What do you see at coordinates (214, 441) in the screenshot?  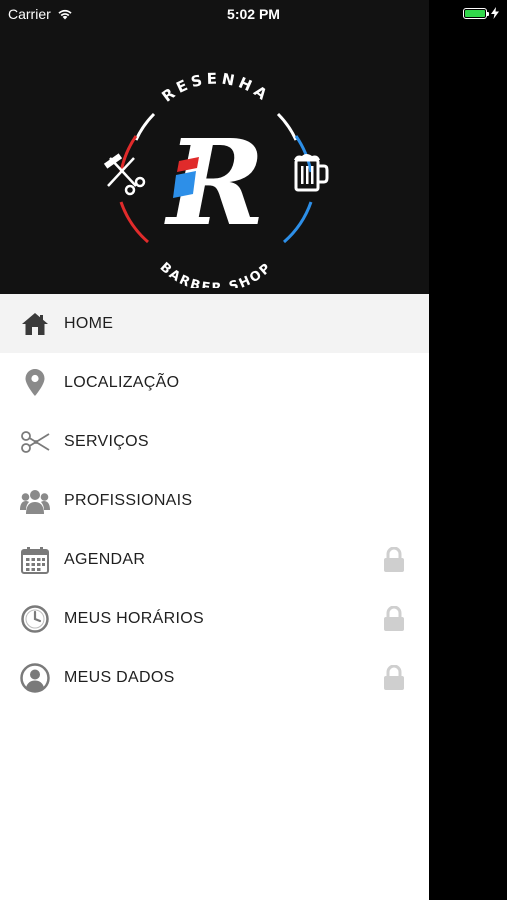 I see `menu-item-servicos: SERVIÇOS` at bounding box center [214, 441].